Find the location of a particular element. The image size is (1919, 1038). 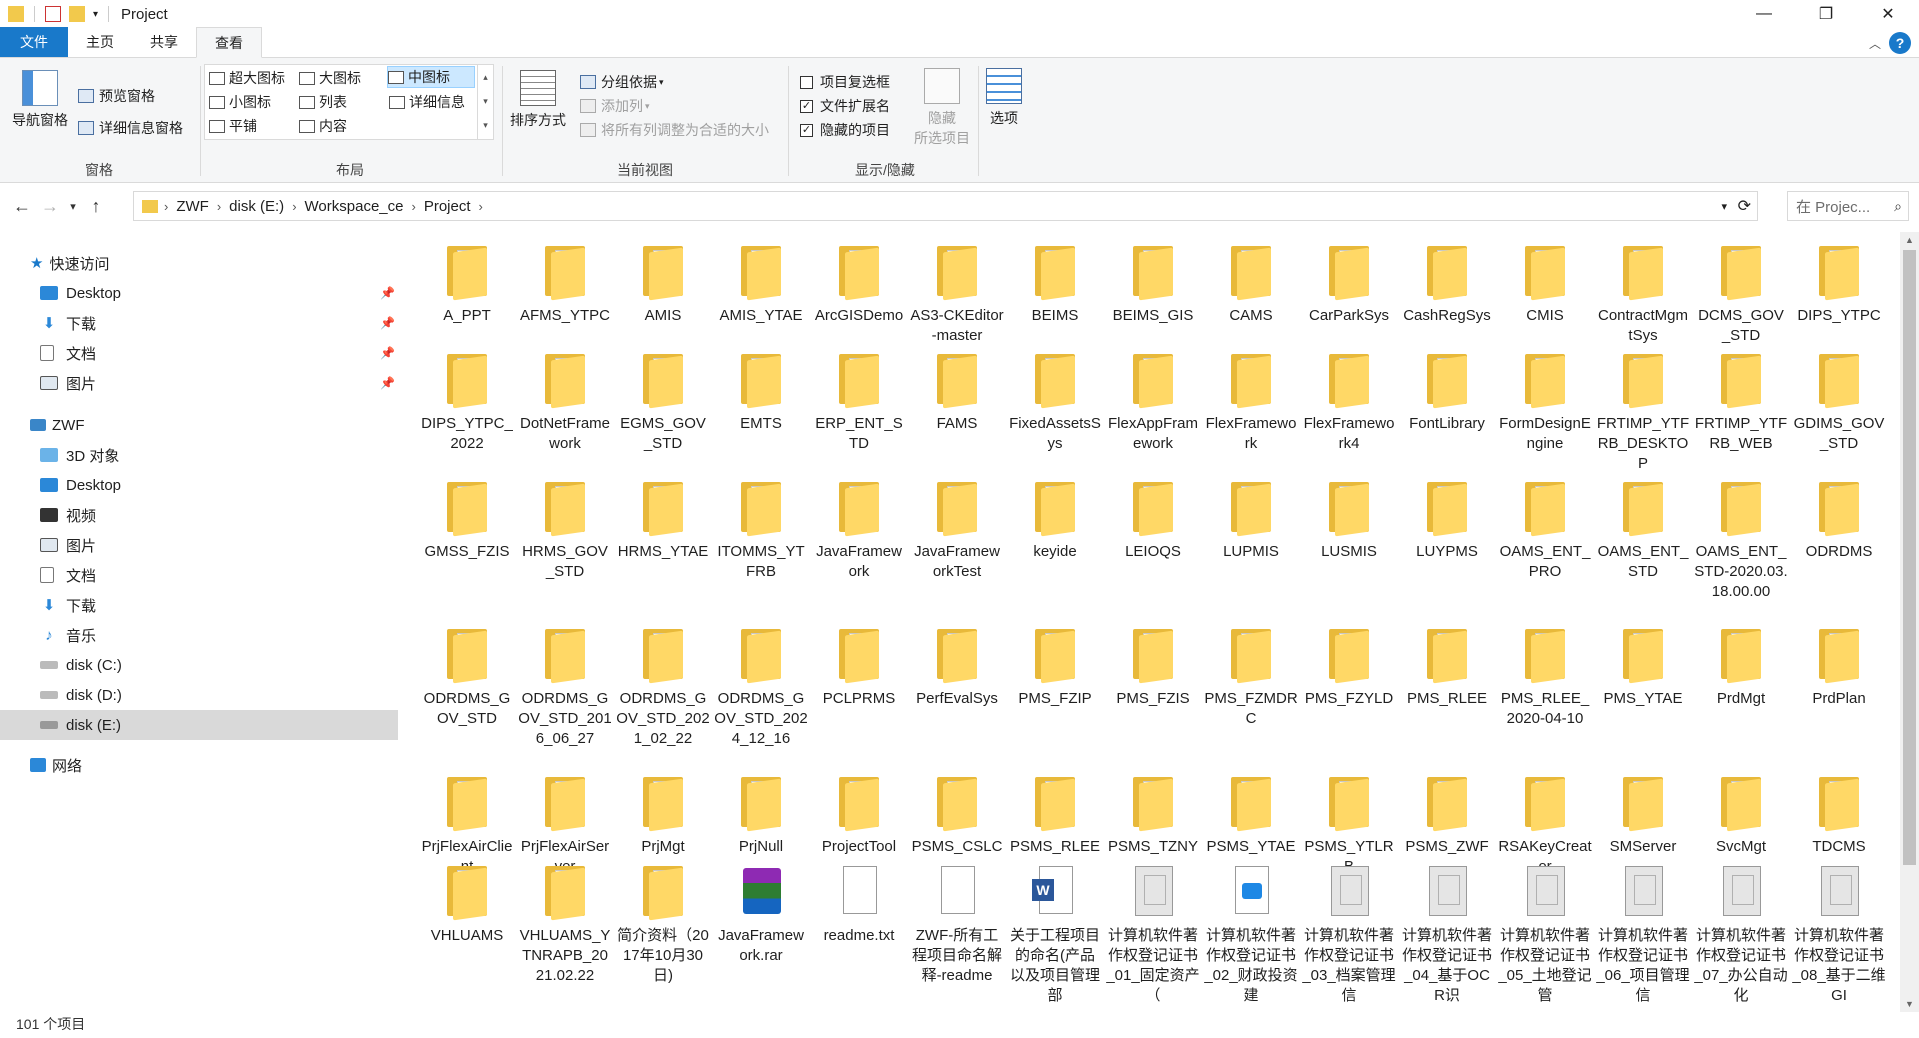

layout-medium-icons: 中图标 is located at coordinates (431, 77).